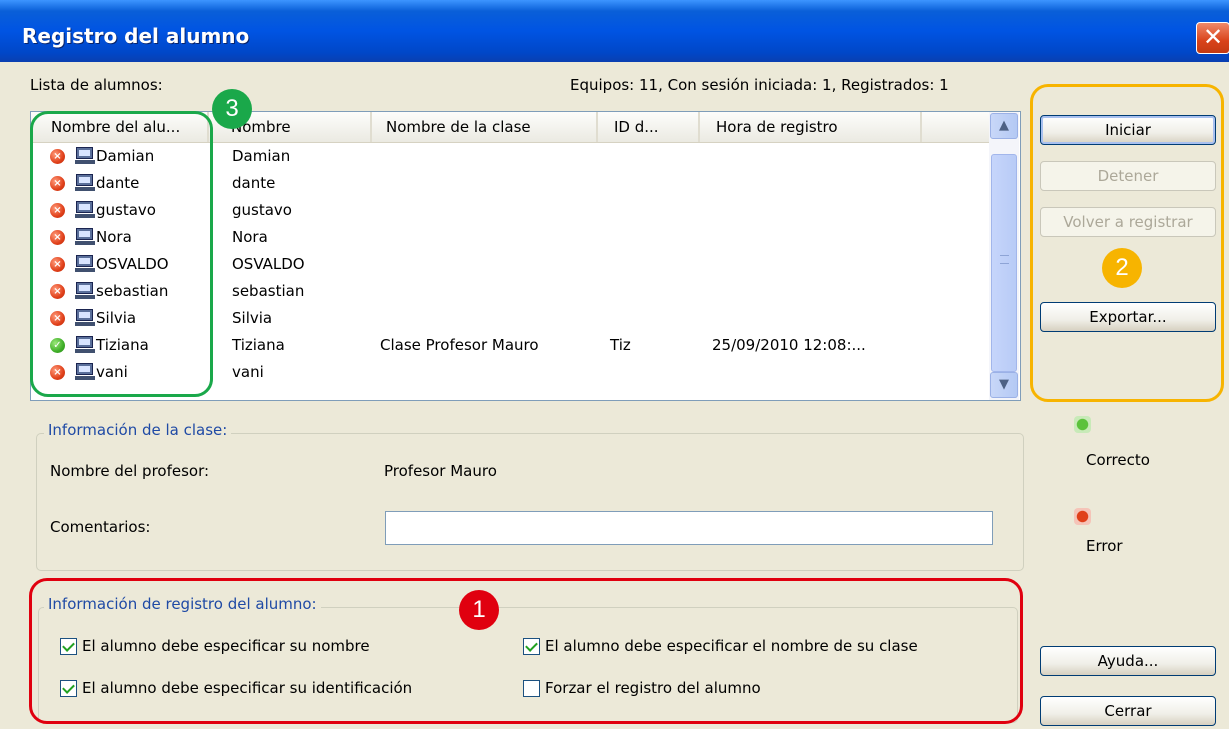 This screenshot has height=729, width=1229. What do you see at coordinates (1128, 711) in the screenshot?
I see `close-button: Cerrar` at bounding box center [1128, 711].